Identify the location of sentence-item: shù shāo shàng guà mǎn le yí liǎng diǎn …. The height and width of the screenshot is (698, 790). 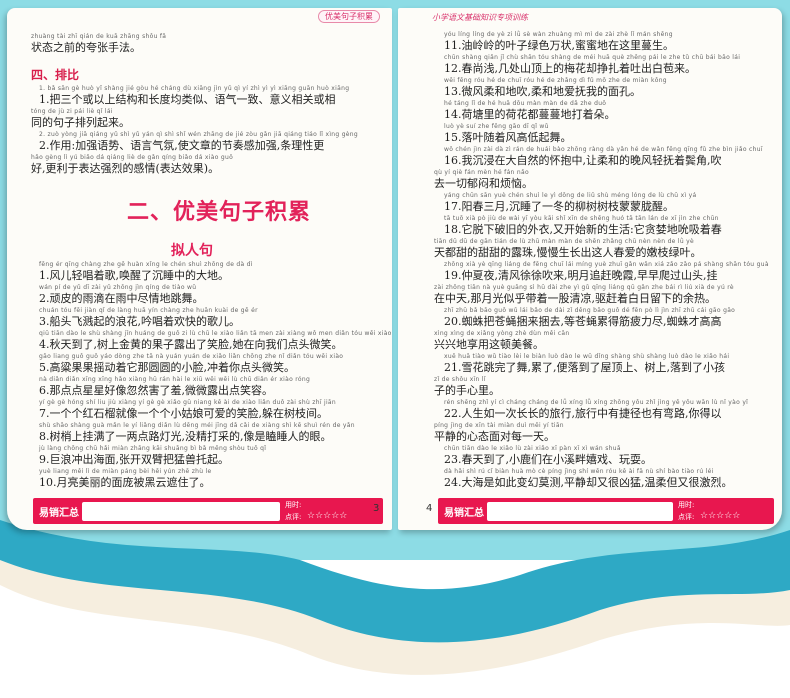
(197, 432).